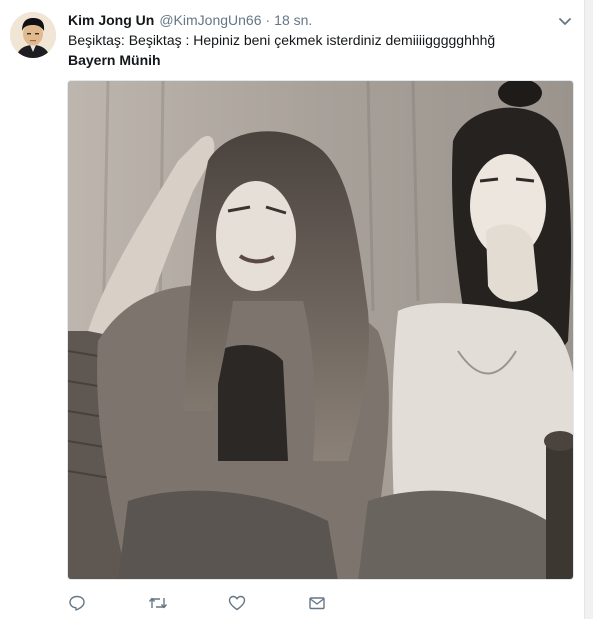  What do you see at coordinates (588, 309) in the screenshot?
I see `scrollbar` at bounding box center [588, 309].